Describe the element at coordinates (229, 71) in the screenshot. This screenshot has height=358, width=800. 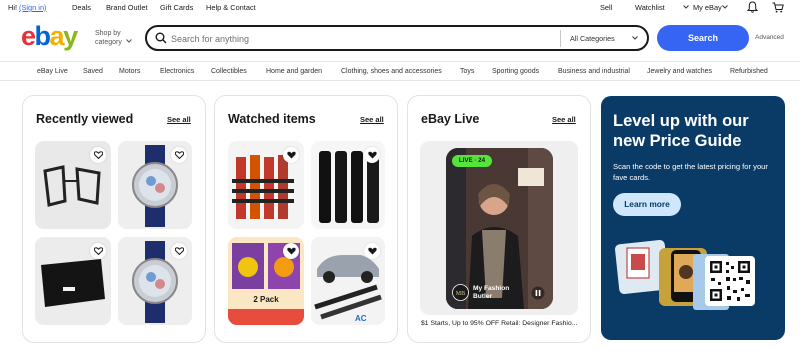
I see `category-link-collectibles: Collectibles` at that location.